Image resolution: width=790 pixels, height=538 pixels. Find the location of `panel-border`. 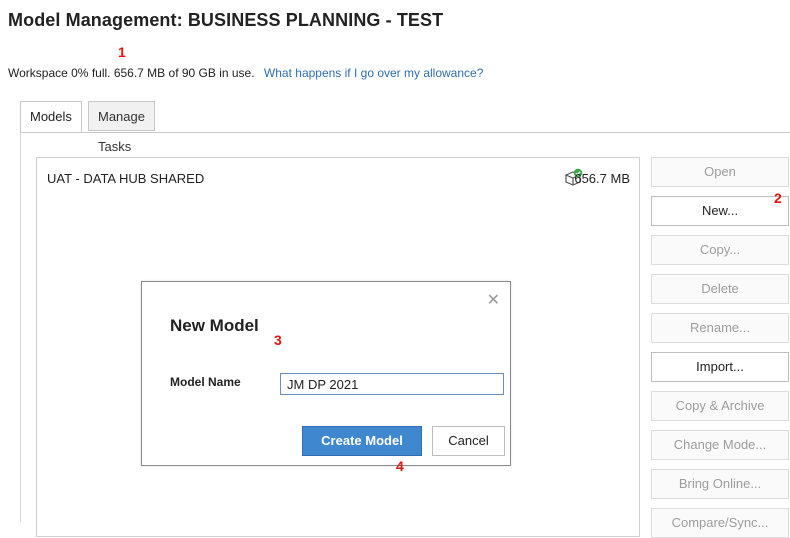

panel-border is located at coordinates (20, 327).